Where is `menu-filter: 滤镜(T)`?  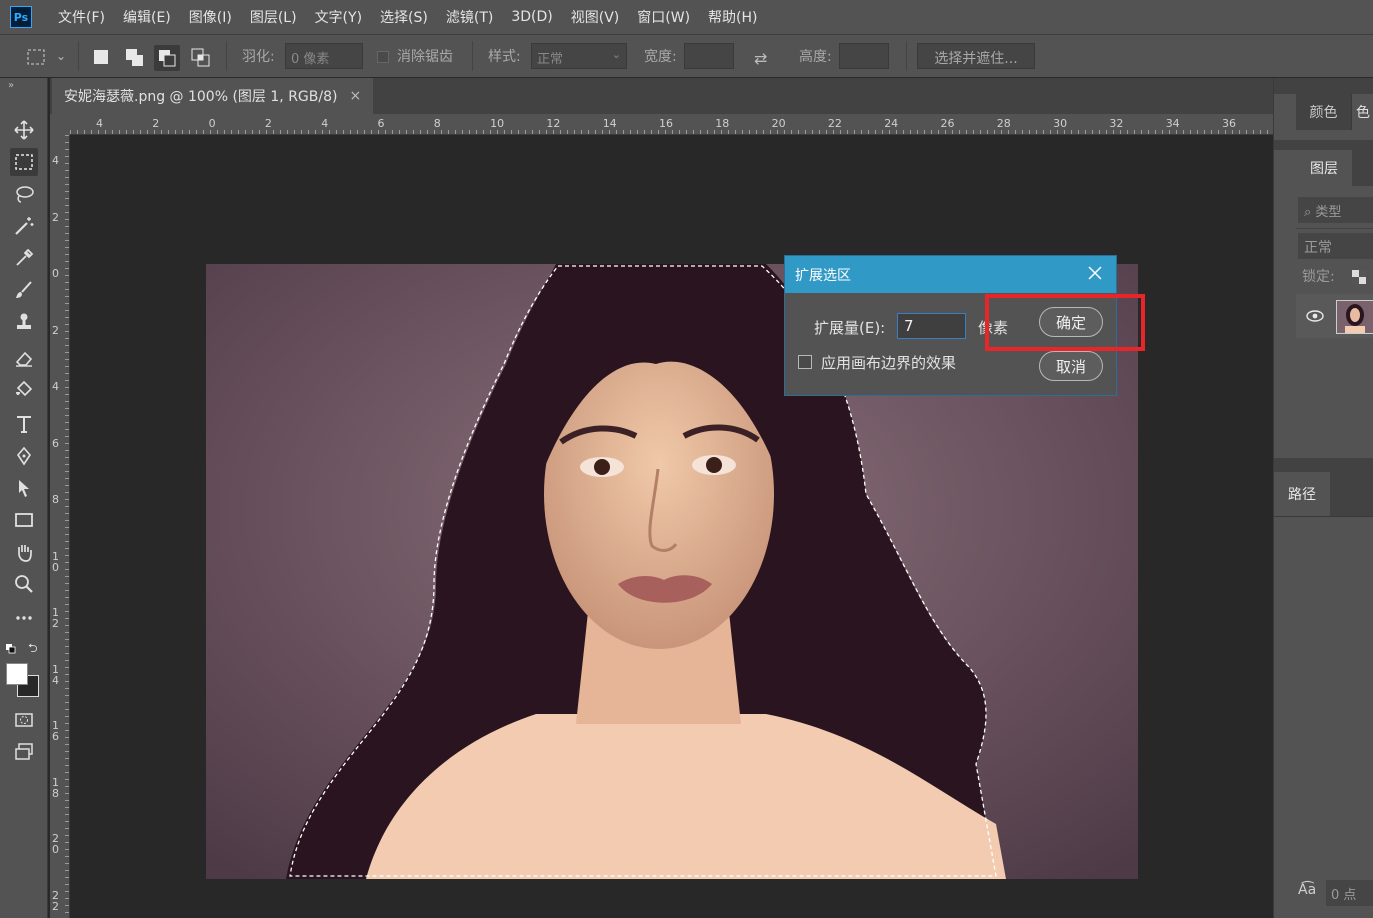 menu-filter: 滤镜(T) is located at coordinates (469, 17).